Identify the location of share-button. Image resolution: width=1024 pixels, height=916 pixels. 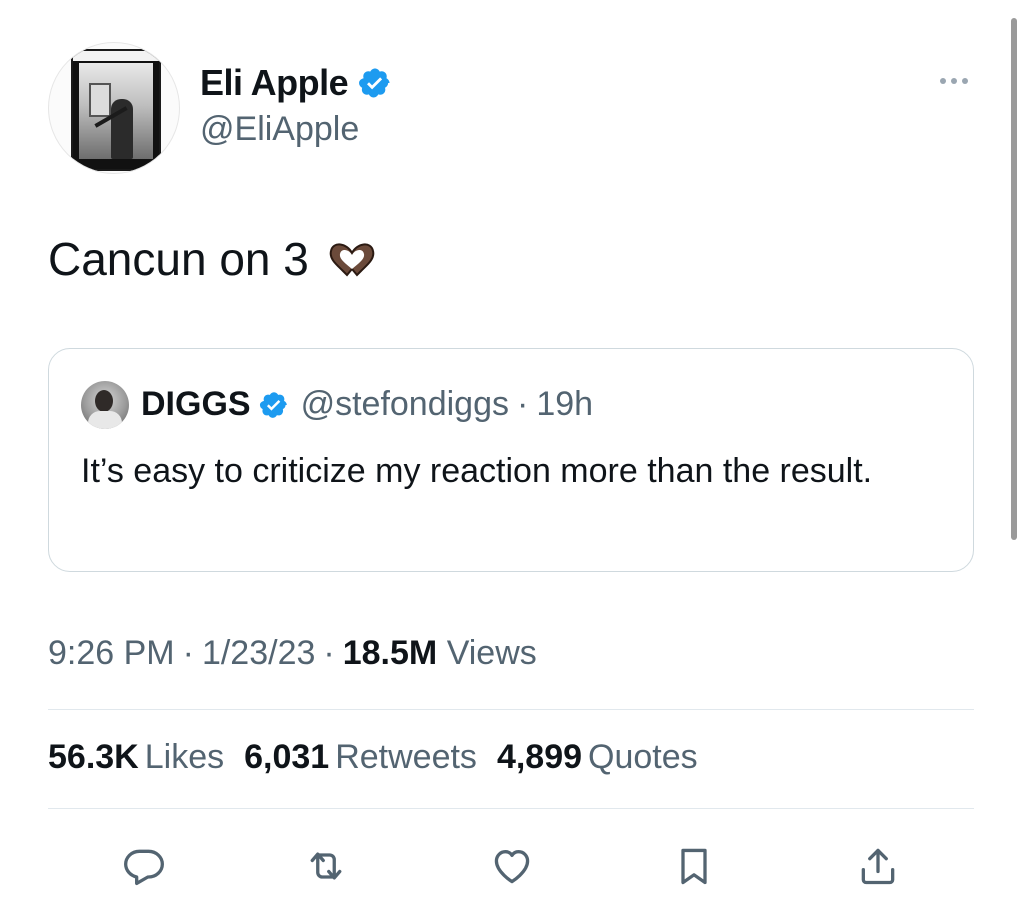
(878, 866).